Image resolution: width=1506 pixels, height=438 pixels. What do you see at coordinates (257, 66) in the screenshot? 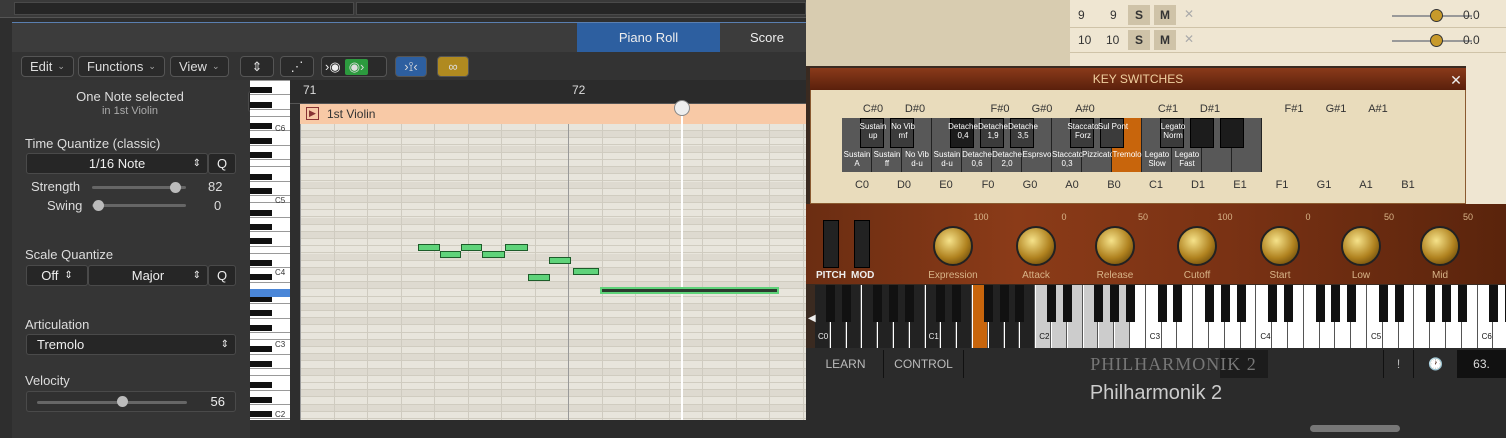
I see `collapse-button: ⇕` at bounding box center [257, 66].